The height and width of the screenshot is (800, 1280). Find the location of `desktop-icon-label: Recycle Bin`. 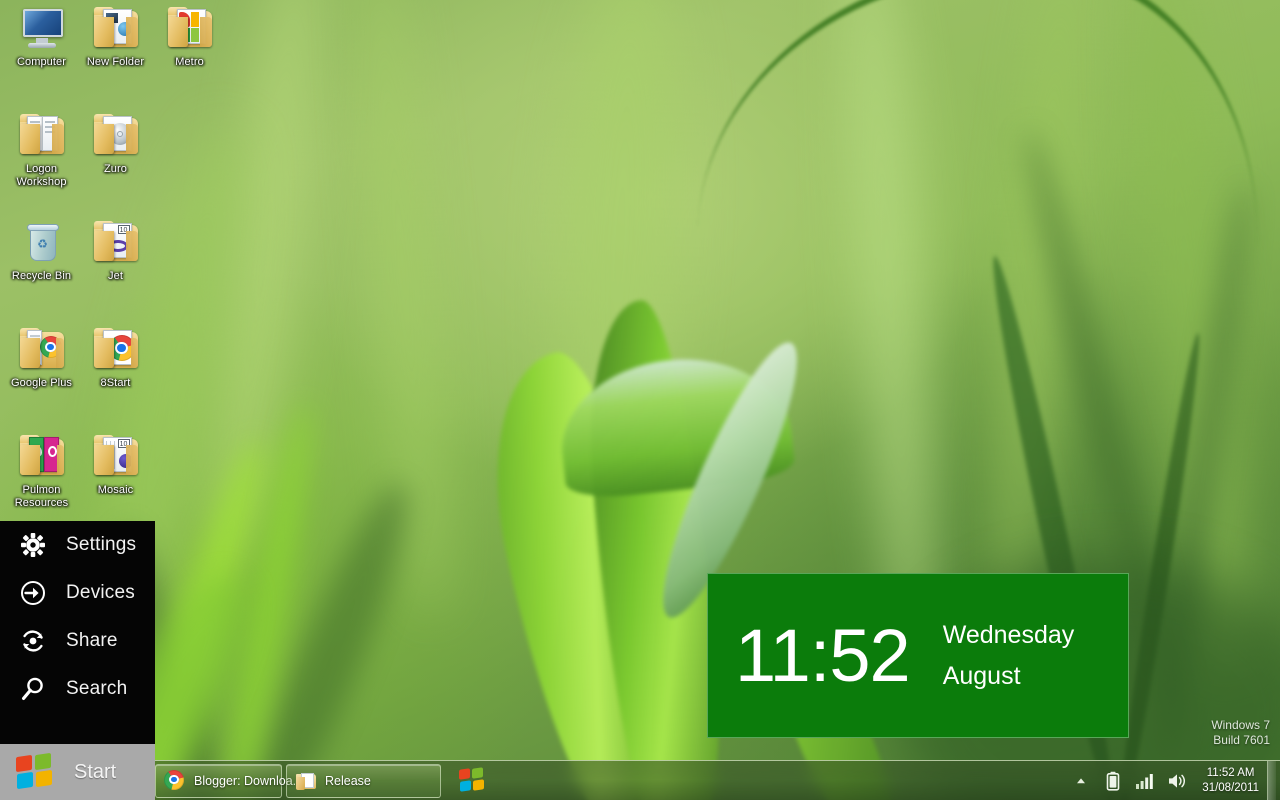

desktop-icon-label: Recycle Bin is located at coordinates (41, 276).